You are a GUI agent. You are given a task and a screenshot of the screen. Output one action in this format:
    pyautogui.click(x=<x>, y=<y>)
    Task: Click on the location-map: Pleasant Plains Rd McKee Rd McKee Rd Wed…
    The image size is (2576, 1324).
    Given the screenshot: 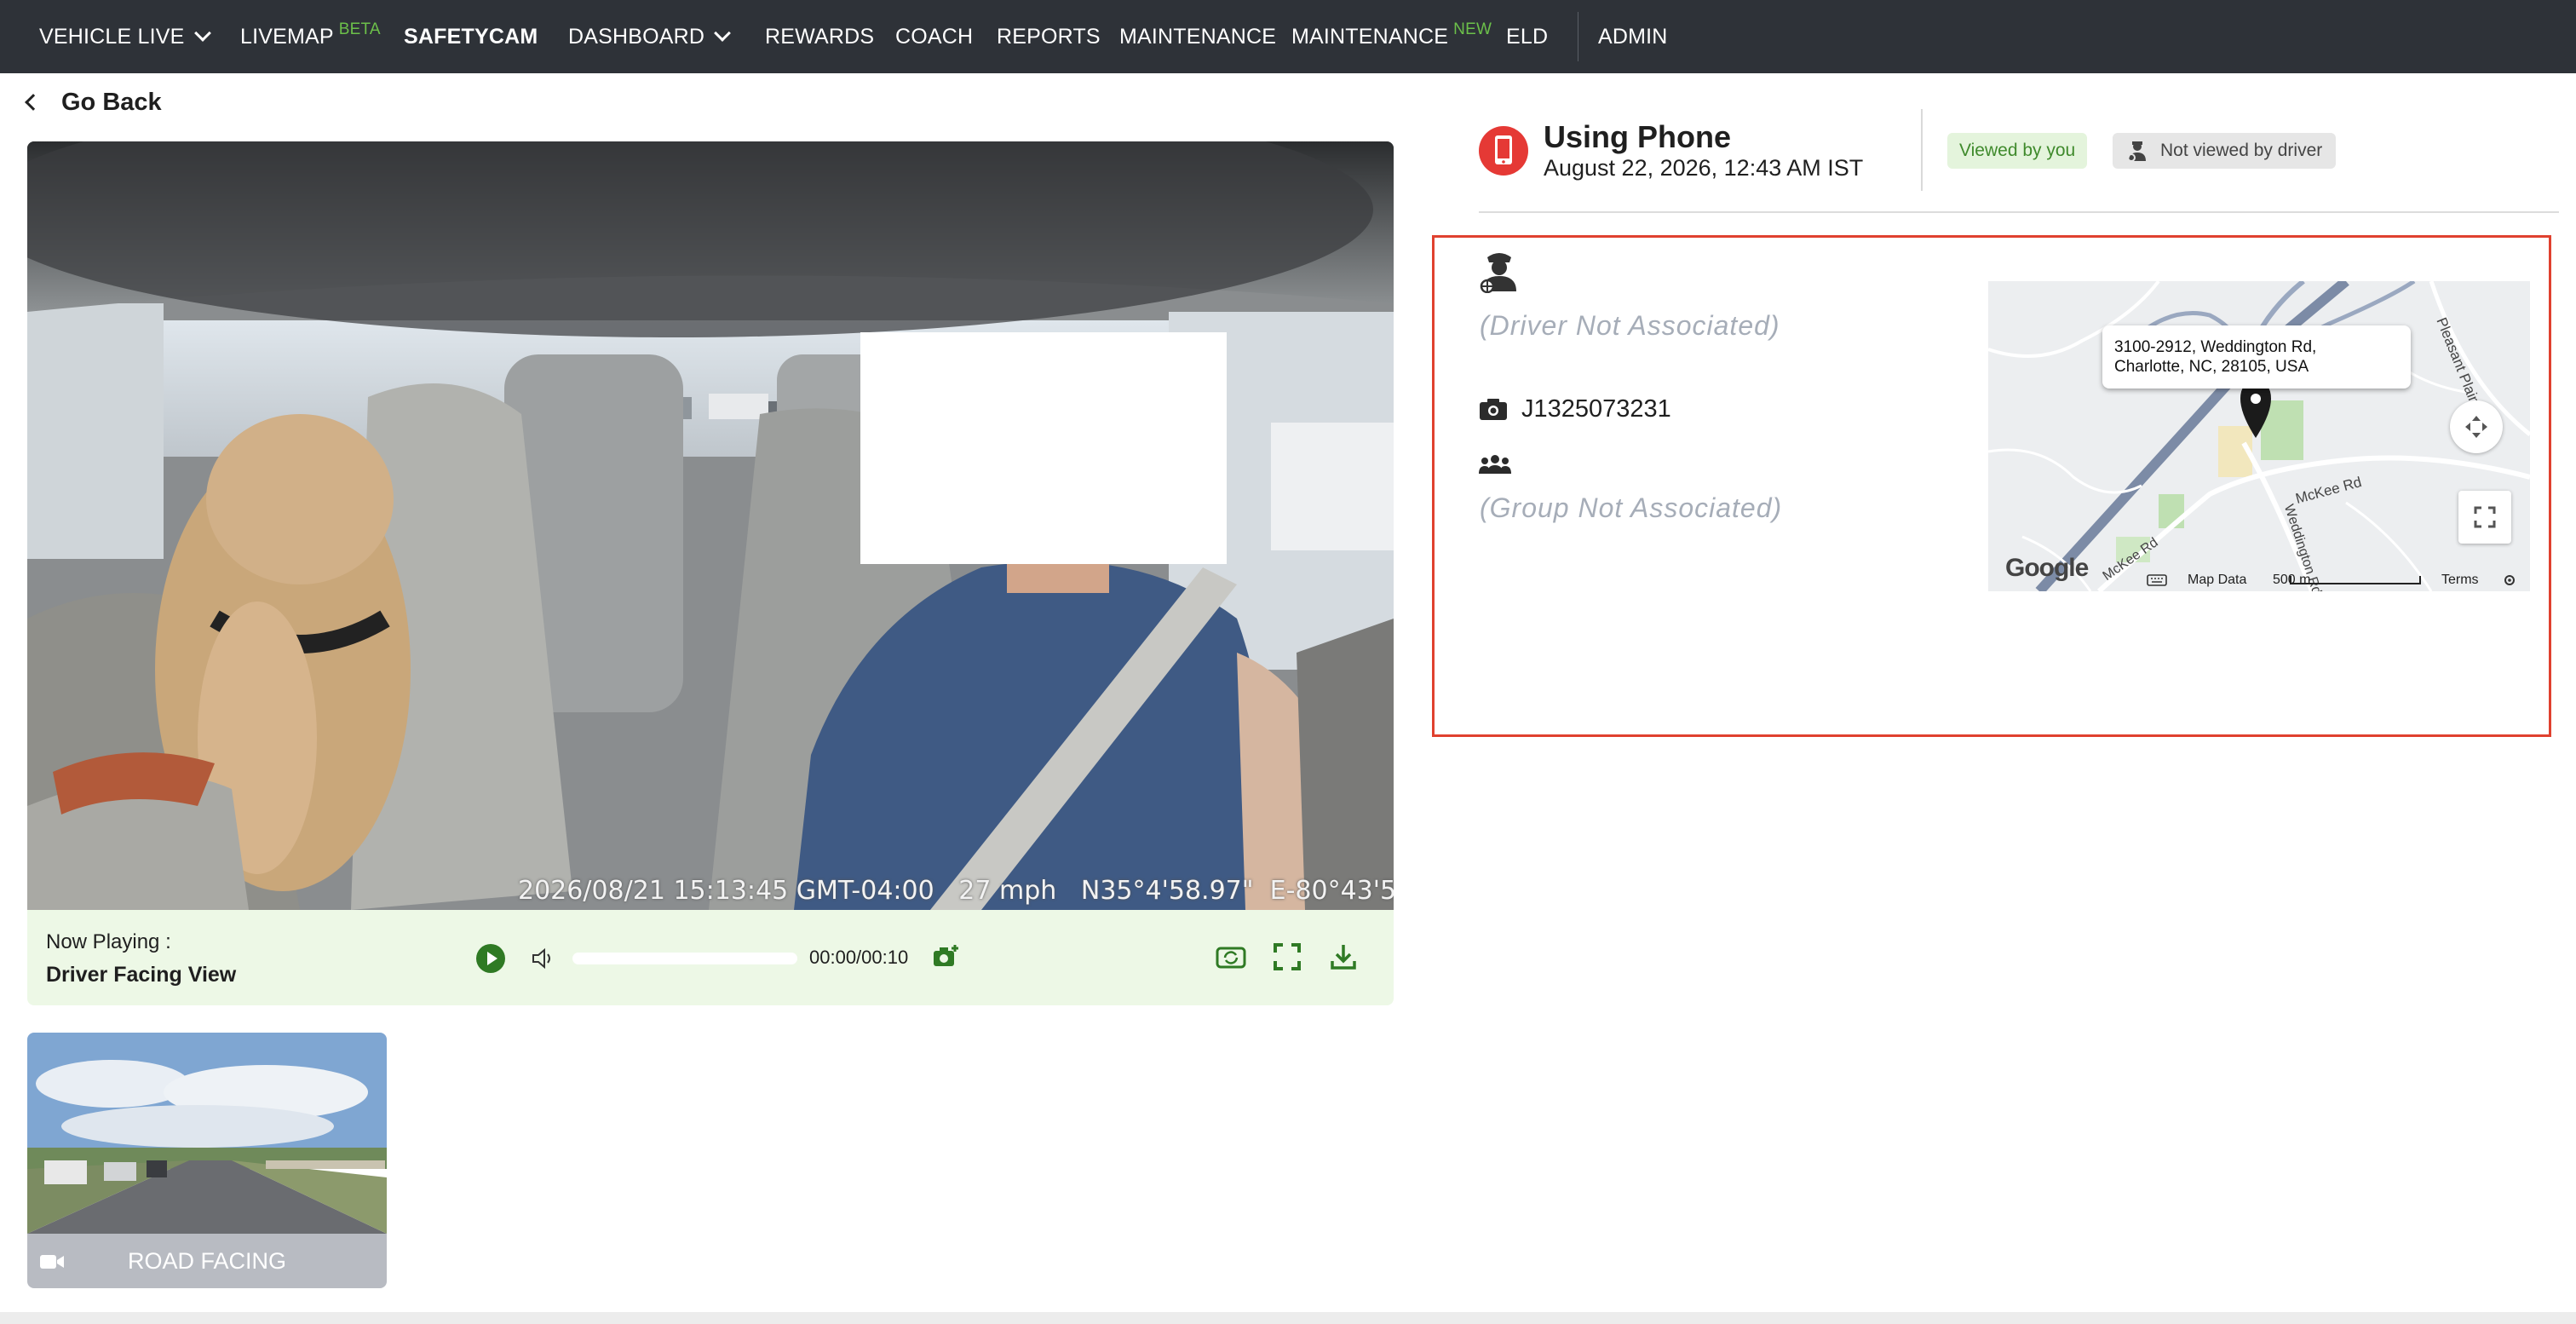 What is the action you would take?
    pyautogui.click(x=2259, y=436)
    